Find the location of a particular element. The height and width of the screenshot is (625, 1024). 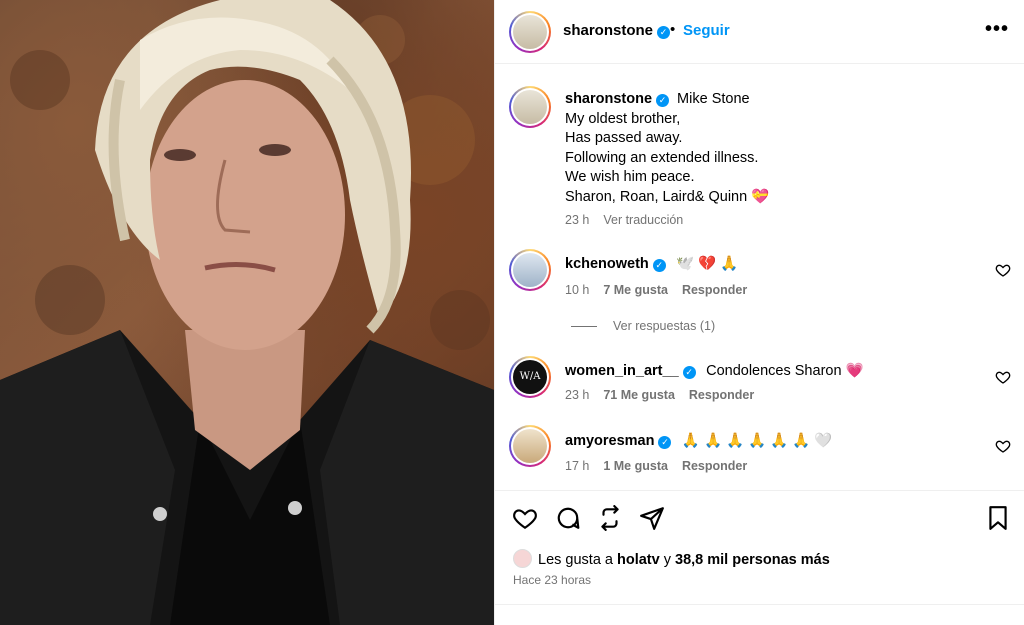

caption-meta: 23 h Ver traducción is located at coordinates (667, 221).